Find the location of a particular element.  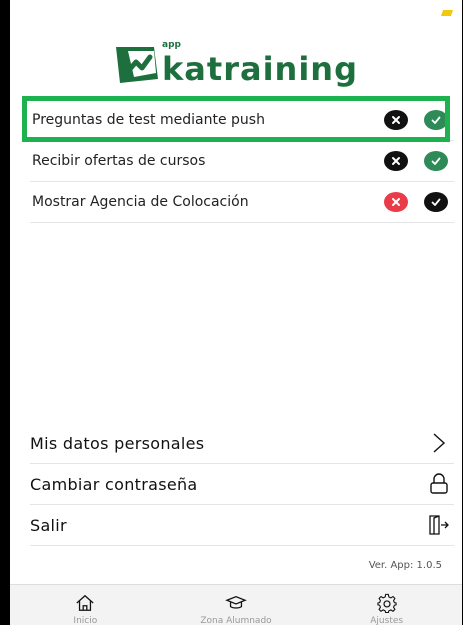

setting-row-push-test: Preguntas de test mediante push is located at coordinates (242, 120).